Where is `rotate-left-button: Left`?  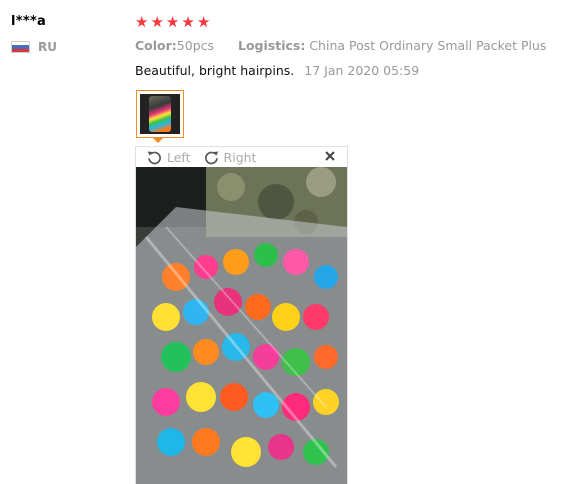 rotate-left-button: Left is located at coordinates (168, 157).